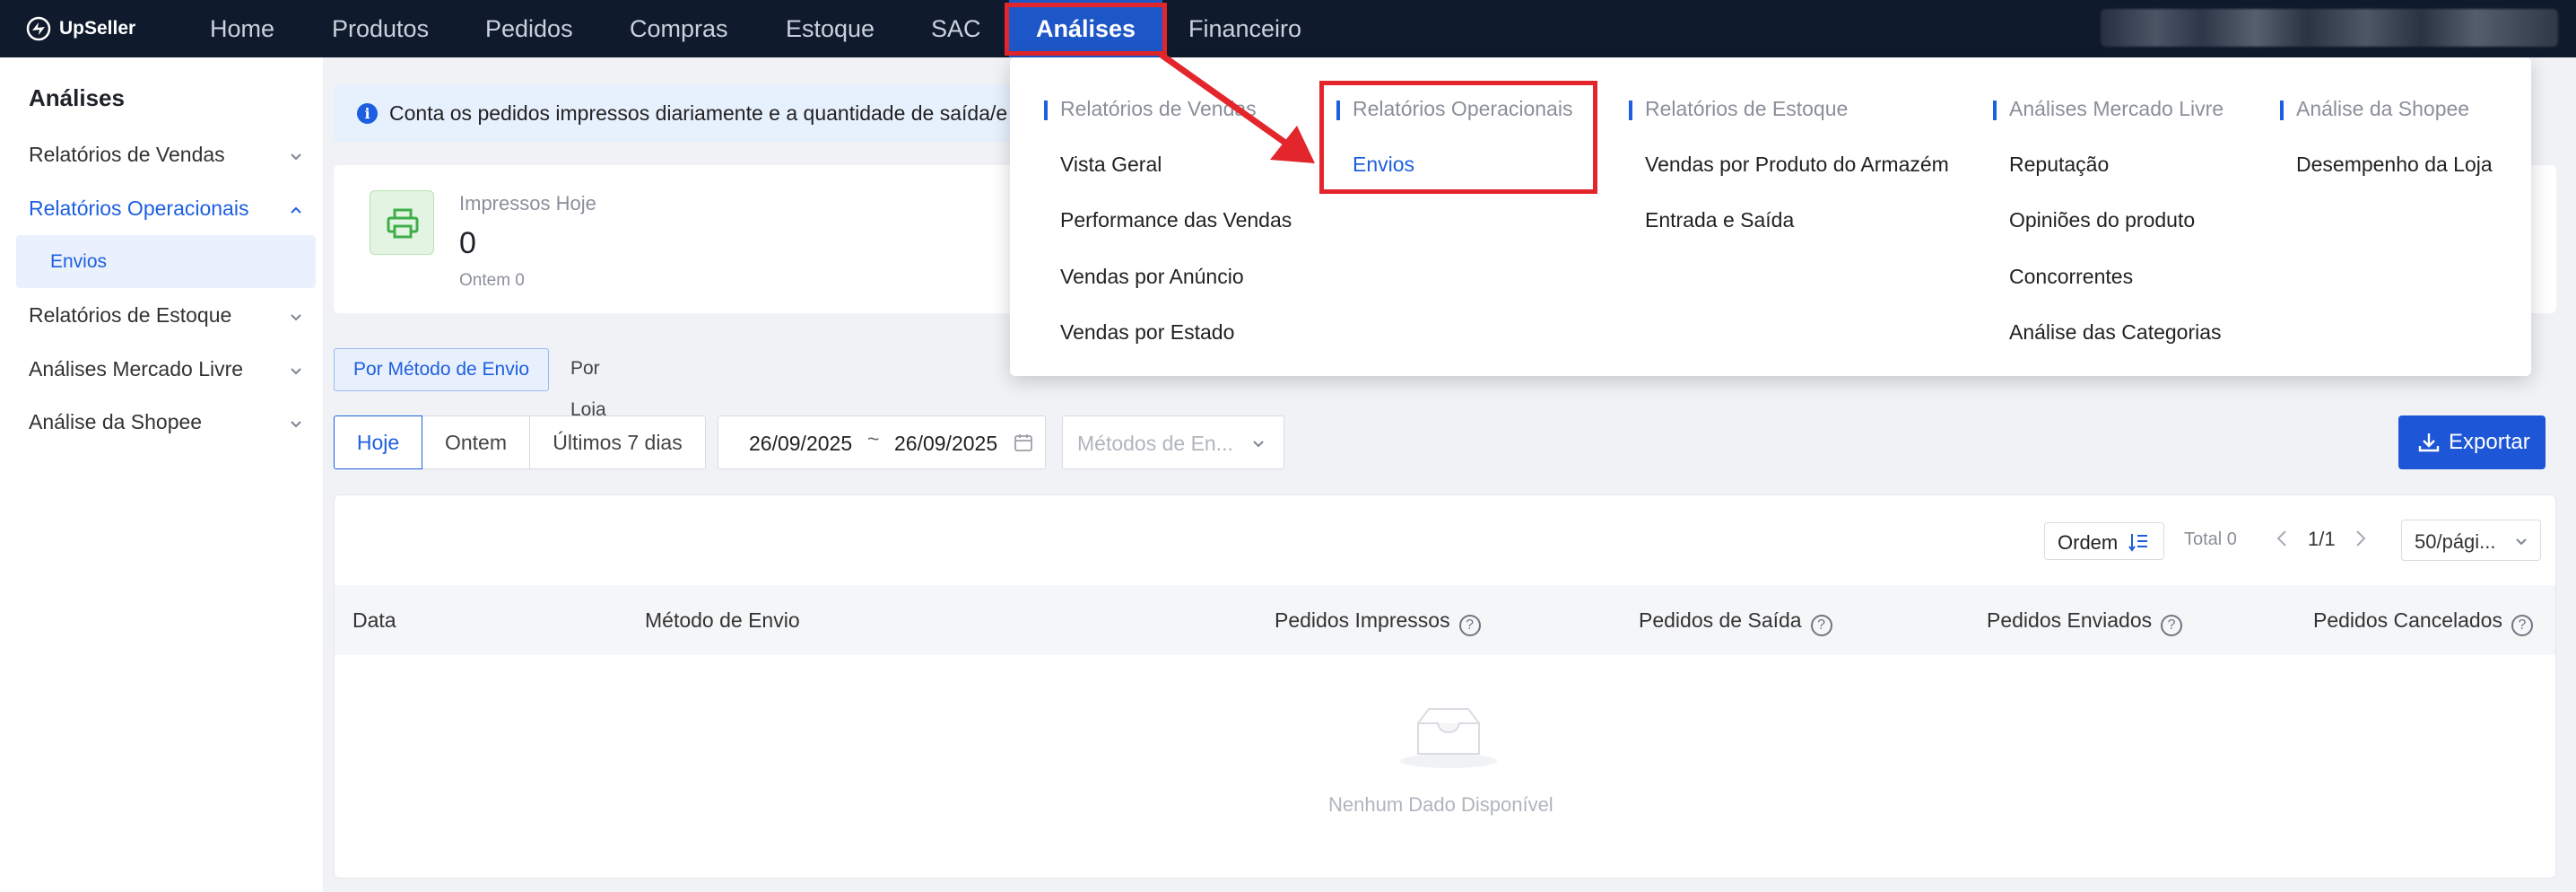 This screenshot has height=892, width=2576. What do you see at coordinates (441, 369) in the screenshot?
I see `tab-por-metodo-envio: Por Método de Envio` at bounding box center [441, 369].